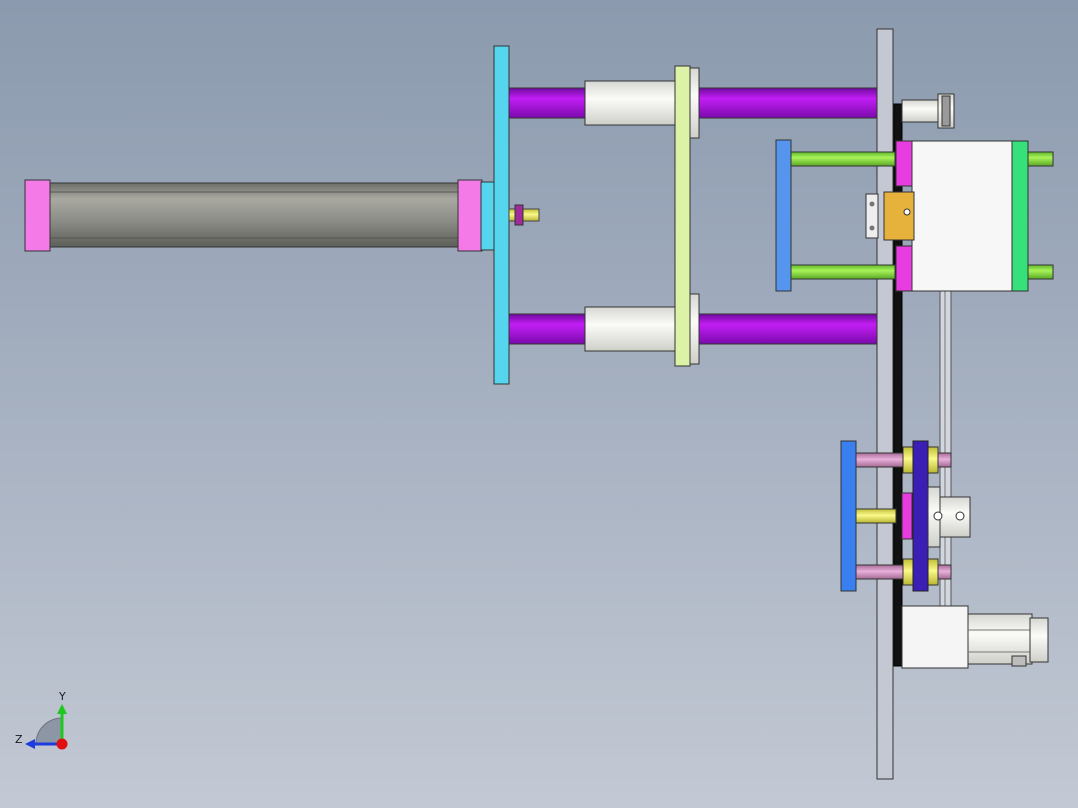  Describe the element at coordinates (694, 103) in the screenshot. I see `guide-rod-top` at that location.